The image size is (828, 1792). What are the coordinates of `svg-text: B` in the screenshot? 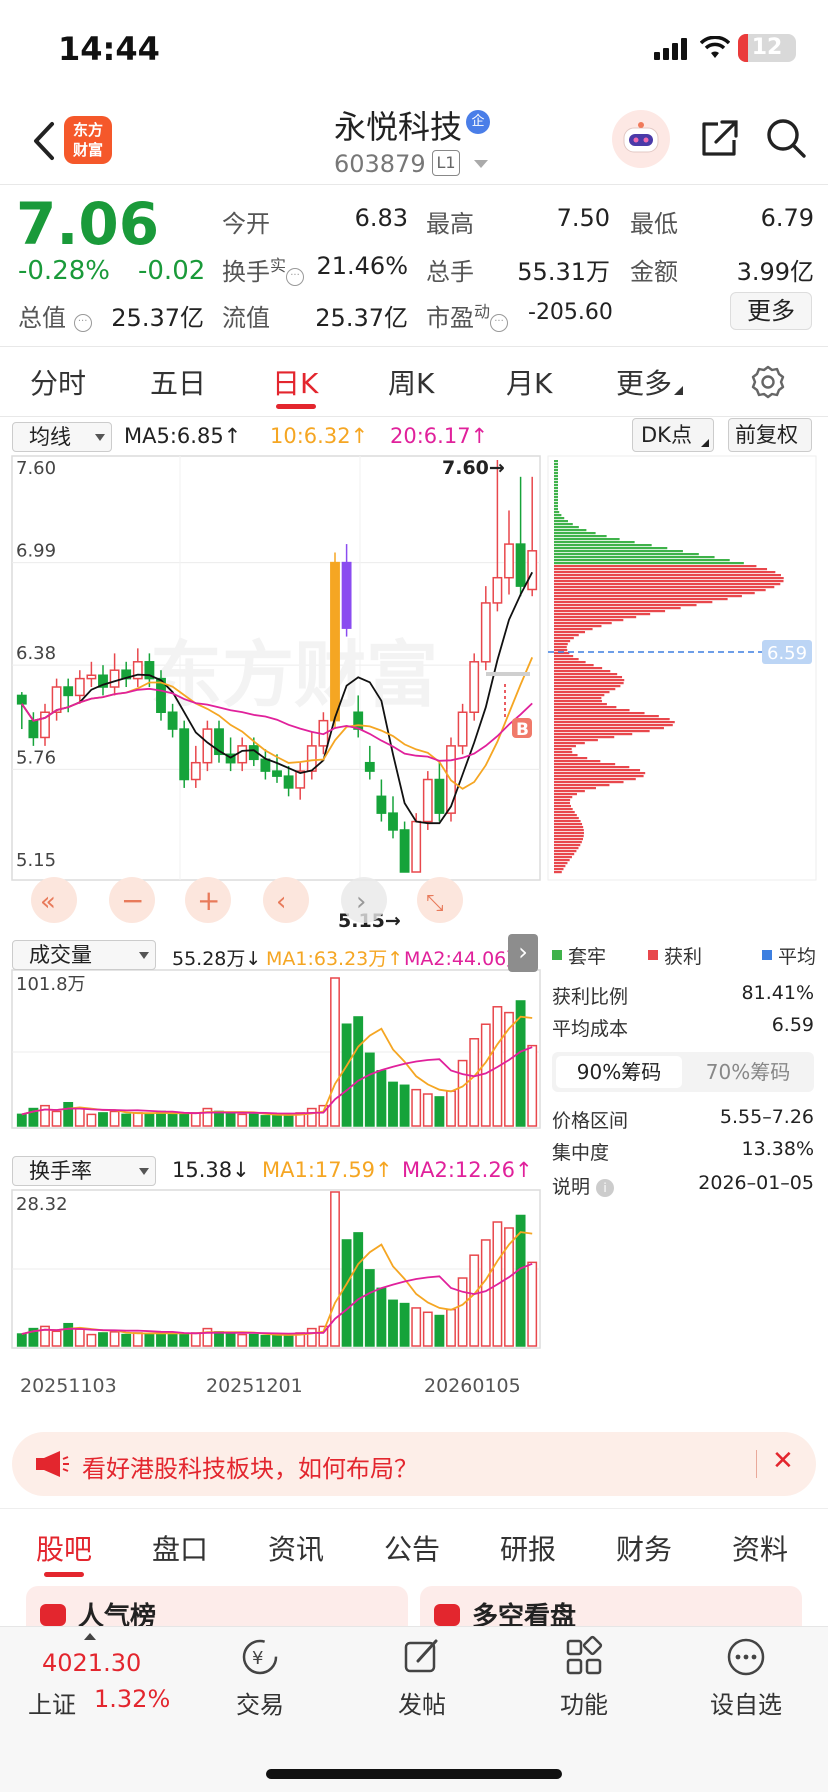 It's located at (522, 730).